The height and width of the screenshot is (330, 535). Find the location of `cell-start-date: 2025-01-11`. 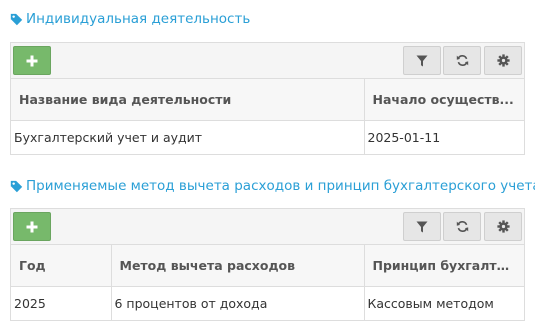

cell-start-date: 2025-01-11 is located at coordinates (404, 137).